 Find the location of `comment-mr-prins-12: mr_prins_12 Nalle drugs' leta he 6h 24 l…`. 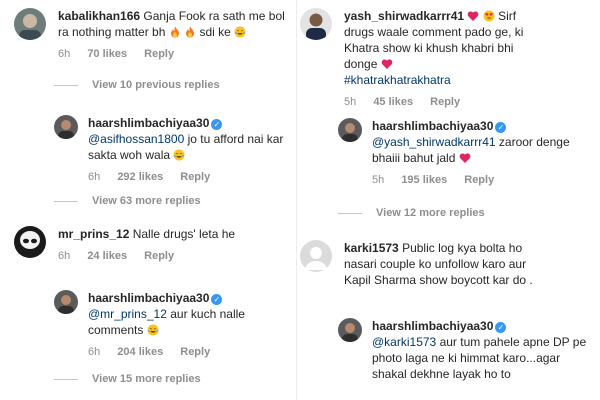

comment-mr-prins-12: mr_prins_12 Nalle drugs' leta he 6h 24 l… is located at coordinates (152, 245).